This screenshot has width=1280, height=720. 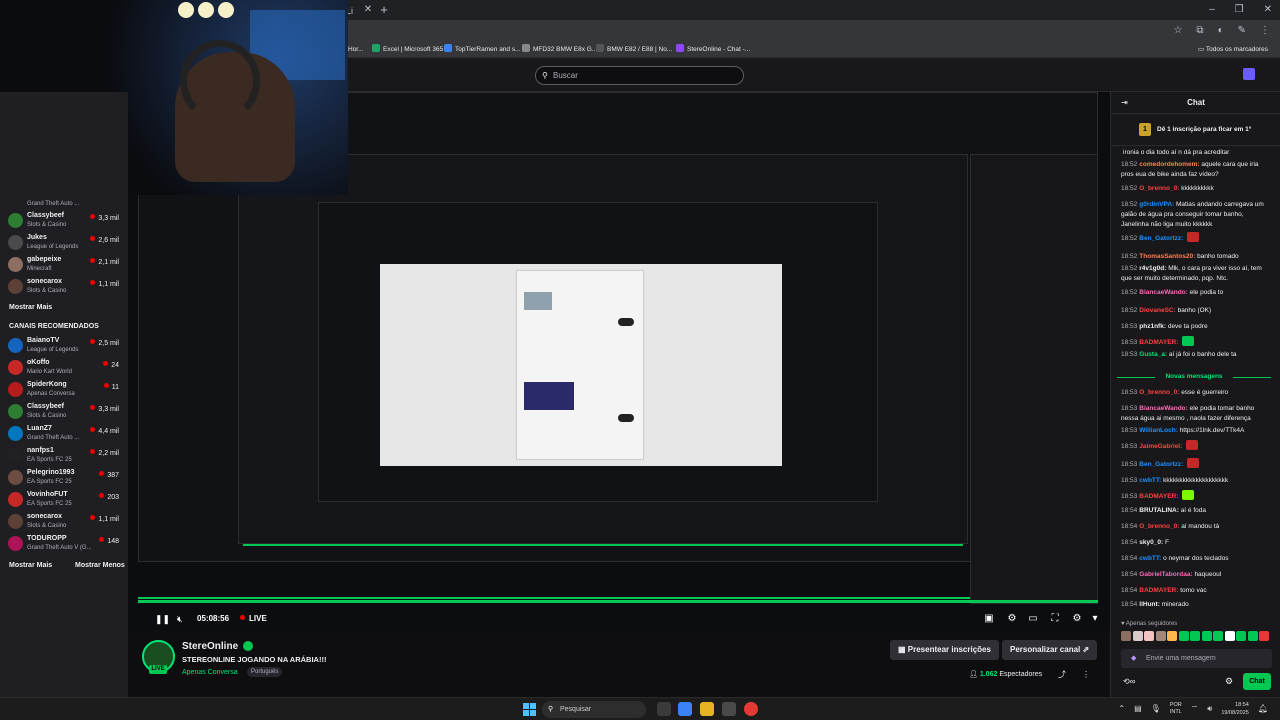 I want to click on search-input: ⚲ Buscar, so click(x=639, y=75).